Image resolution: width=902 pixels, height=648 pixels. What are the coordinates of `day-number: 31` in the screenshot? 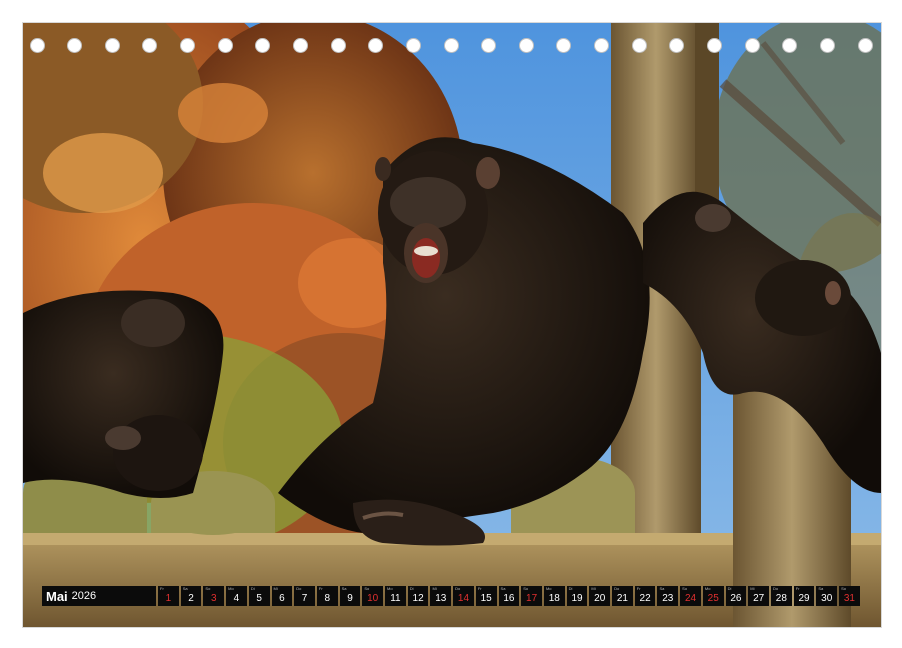 It's located at (849, 598).